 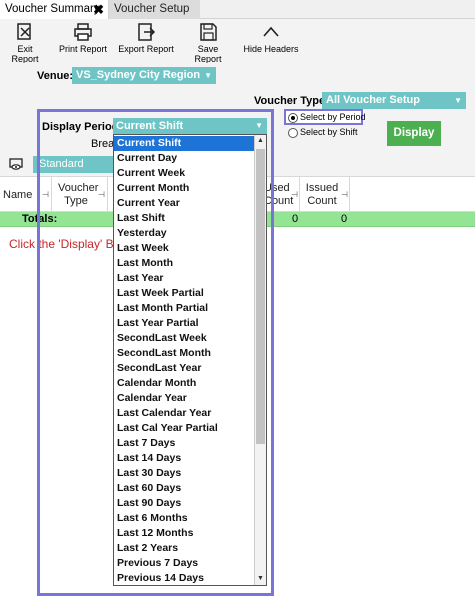 I want to click on period-option: Current Shift, so click(x=184, y=143).